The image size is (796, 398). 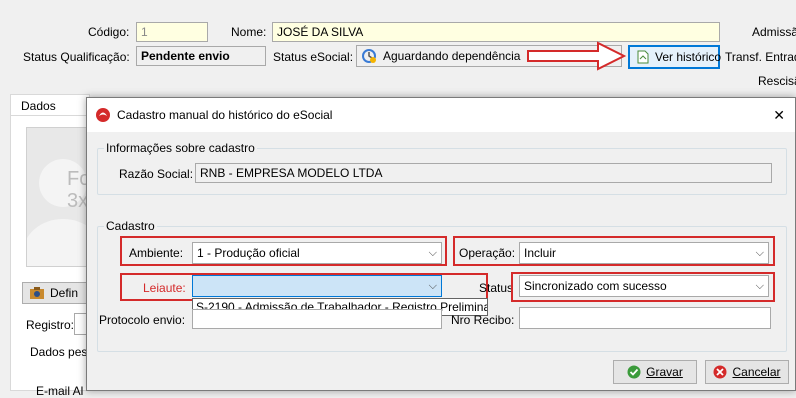 I want to click on cancelar-button: Cancelar, so click(x=747, y=372).